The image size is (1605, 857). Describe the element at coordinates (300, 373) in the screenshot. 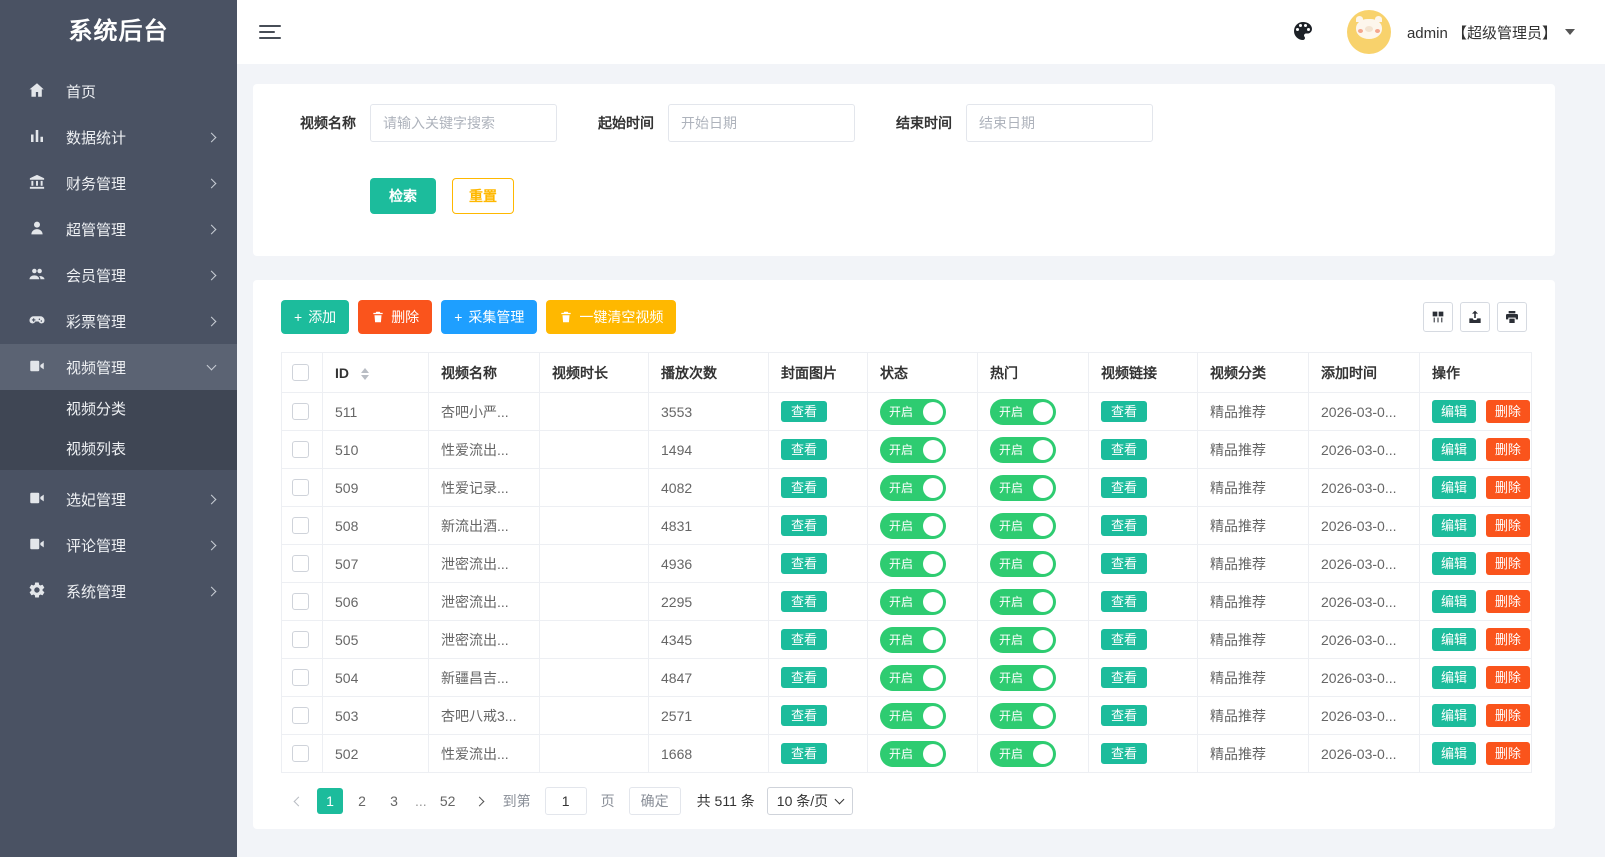

I see `select-all-checkbox` at that location.